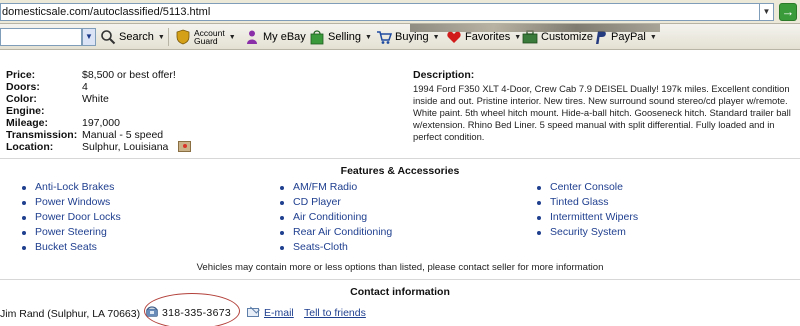  I want to click on my-ebay-button: My eBay, so click(275, 37).